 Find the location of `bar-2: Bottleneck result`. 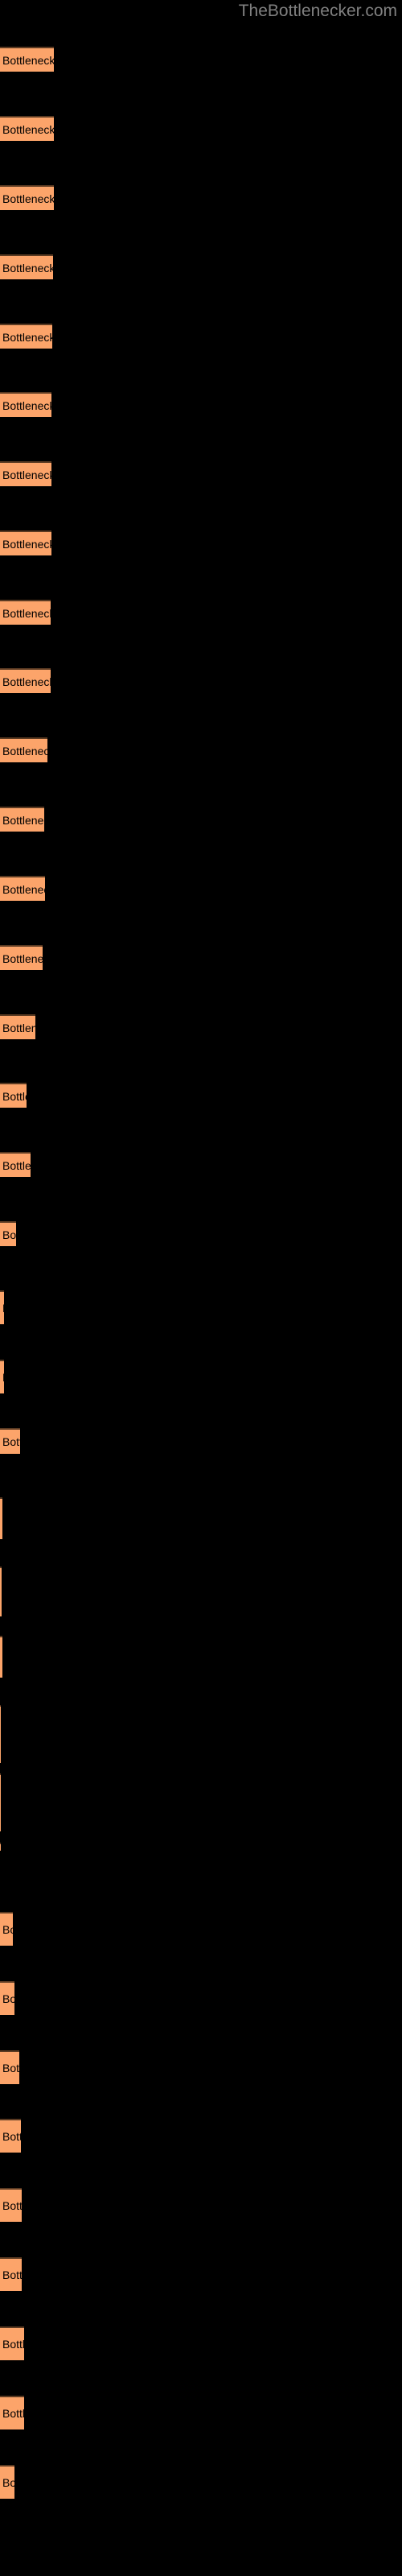

bar-2: Bottleneck result is located at coordinates (27, 128).